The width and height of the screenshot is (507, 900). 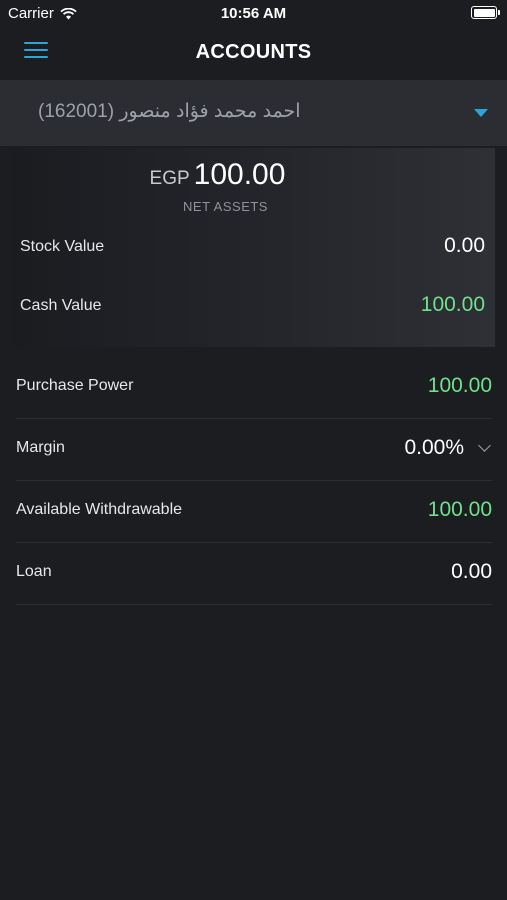 I want to click on chevron-down-icon, so click(x=484, y=445).